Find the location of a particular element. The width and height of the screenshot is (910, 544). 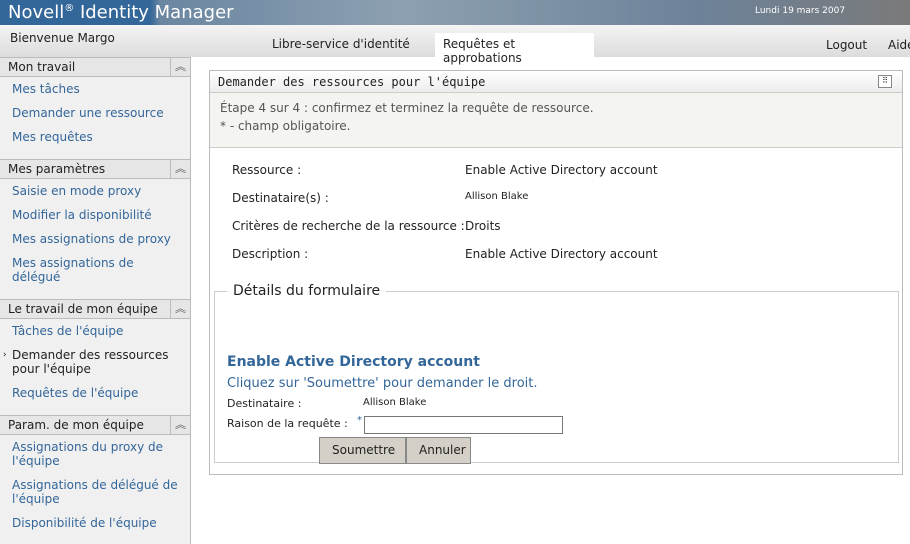

sidebar-item: Mes assignations de délégué is located at coordinates (95, 270).